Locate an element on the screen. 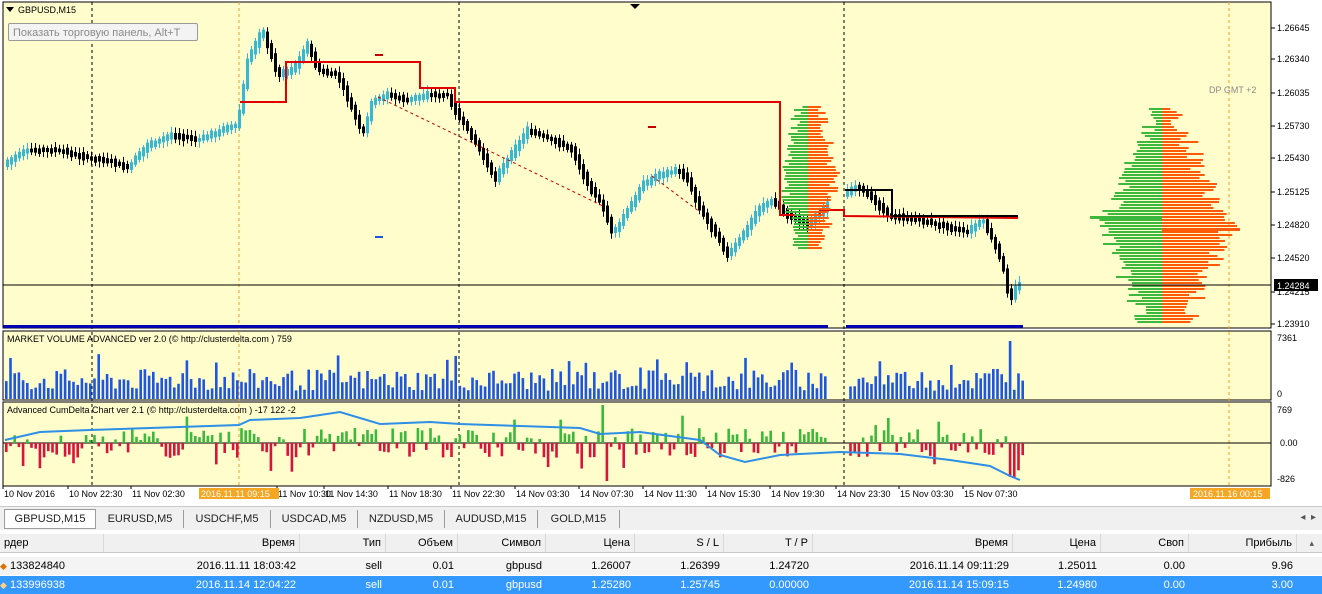  col-swap: Своп is located at coordinates (1145, 543).